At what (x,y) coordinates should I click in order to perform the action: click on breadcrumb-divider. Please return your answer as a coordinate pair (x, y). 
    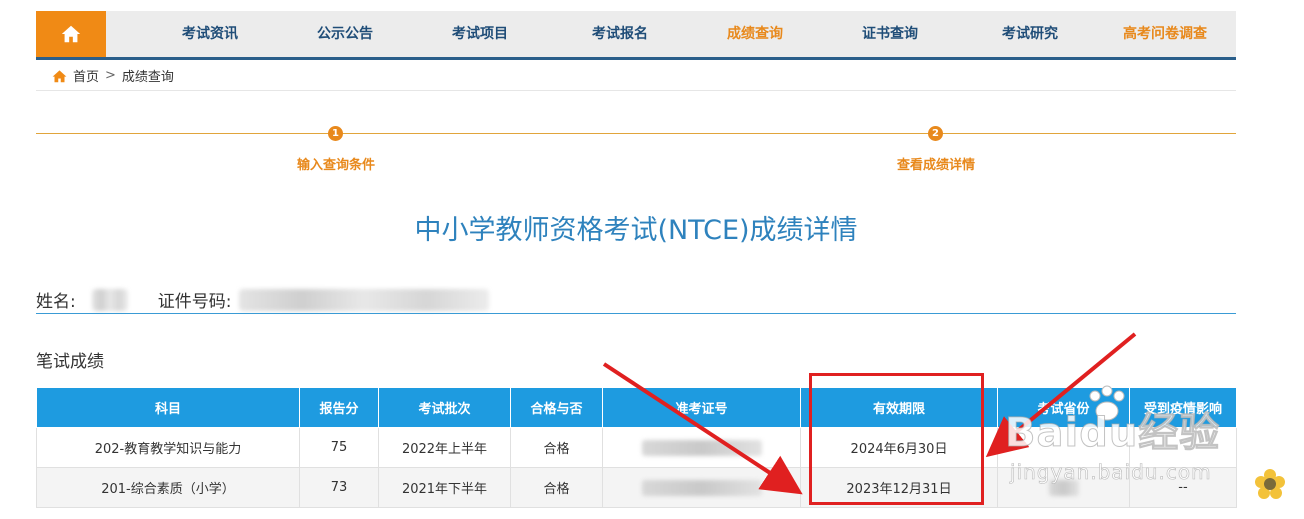
    Looking at the image, I should click on (636, 90).